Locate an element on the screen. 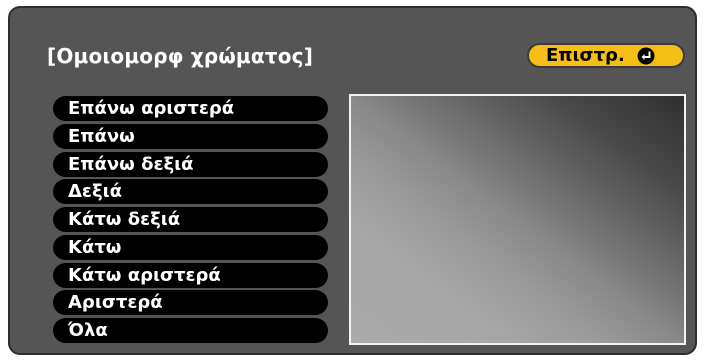 The height and width of the screenshot is (364, 709). page-title: [Ομοιομορφ χρώματος] is located at coordinates (180, 56).